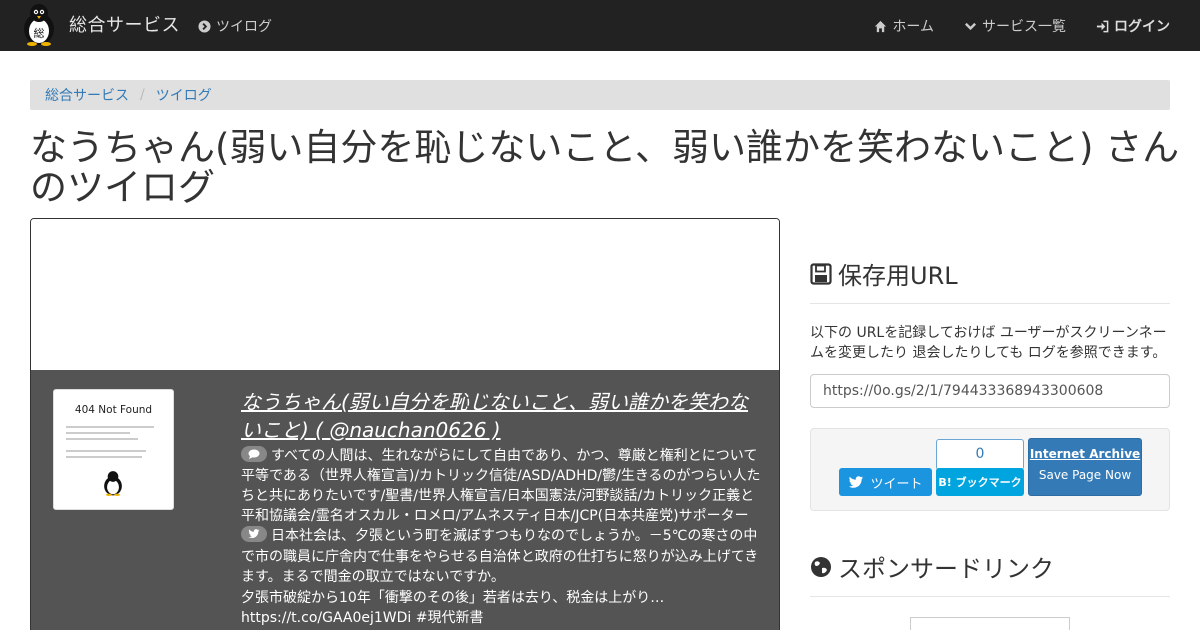 This screenshot has width=1200, height=630. What do you see at coordinates (1085, 454) in the screenshot?
I see `archive-title: Internet Archive` at bounding box center [1085, 454].